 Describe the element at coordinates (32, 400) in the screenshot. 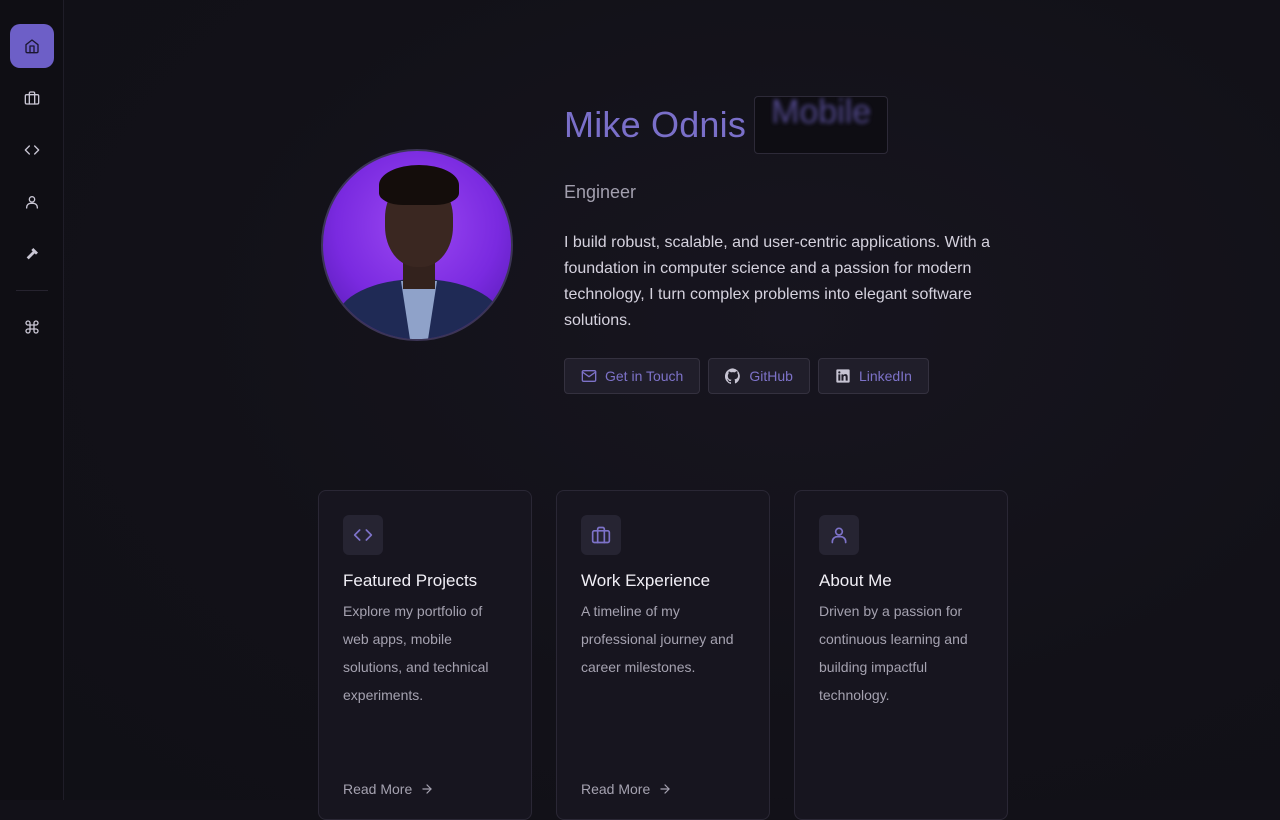

I see `sidebar` at that location.